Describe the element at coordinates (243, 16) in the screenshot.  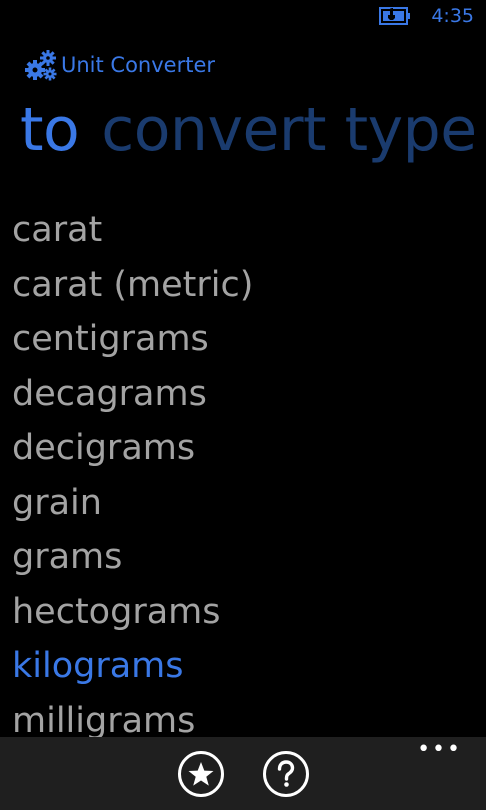
I see `status-bar: 4:35` at that location.